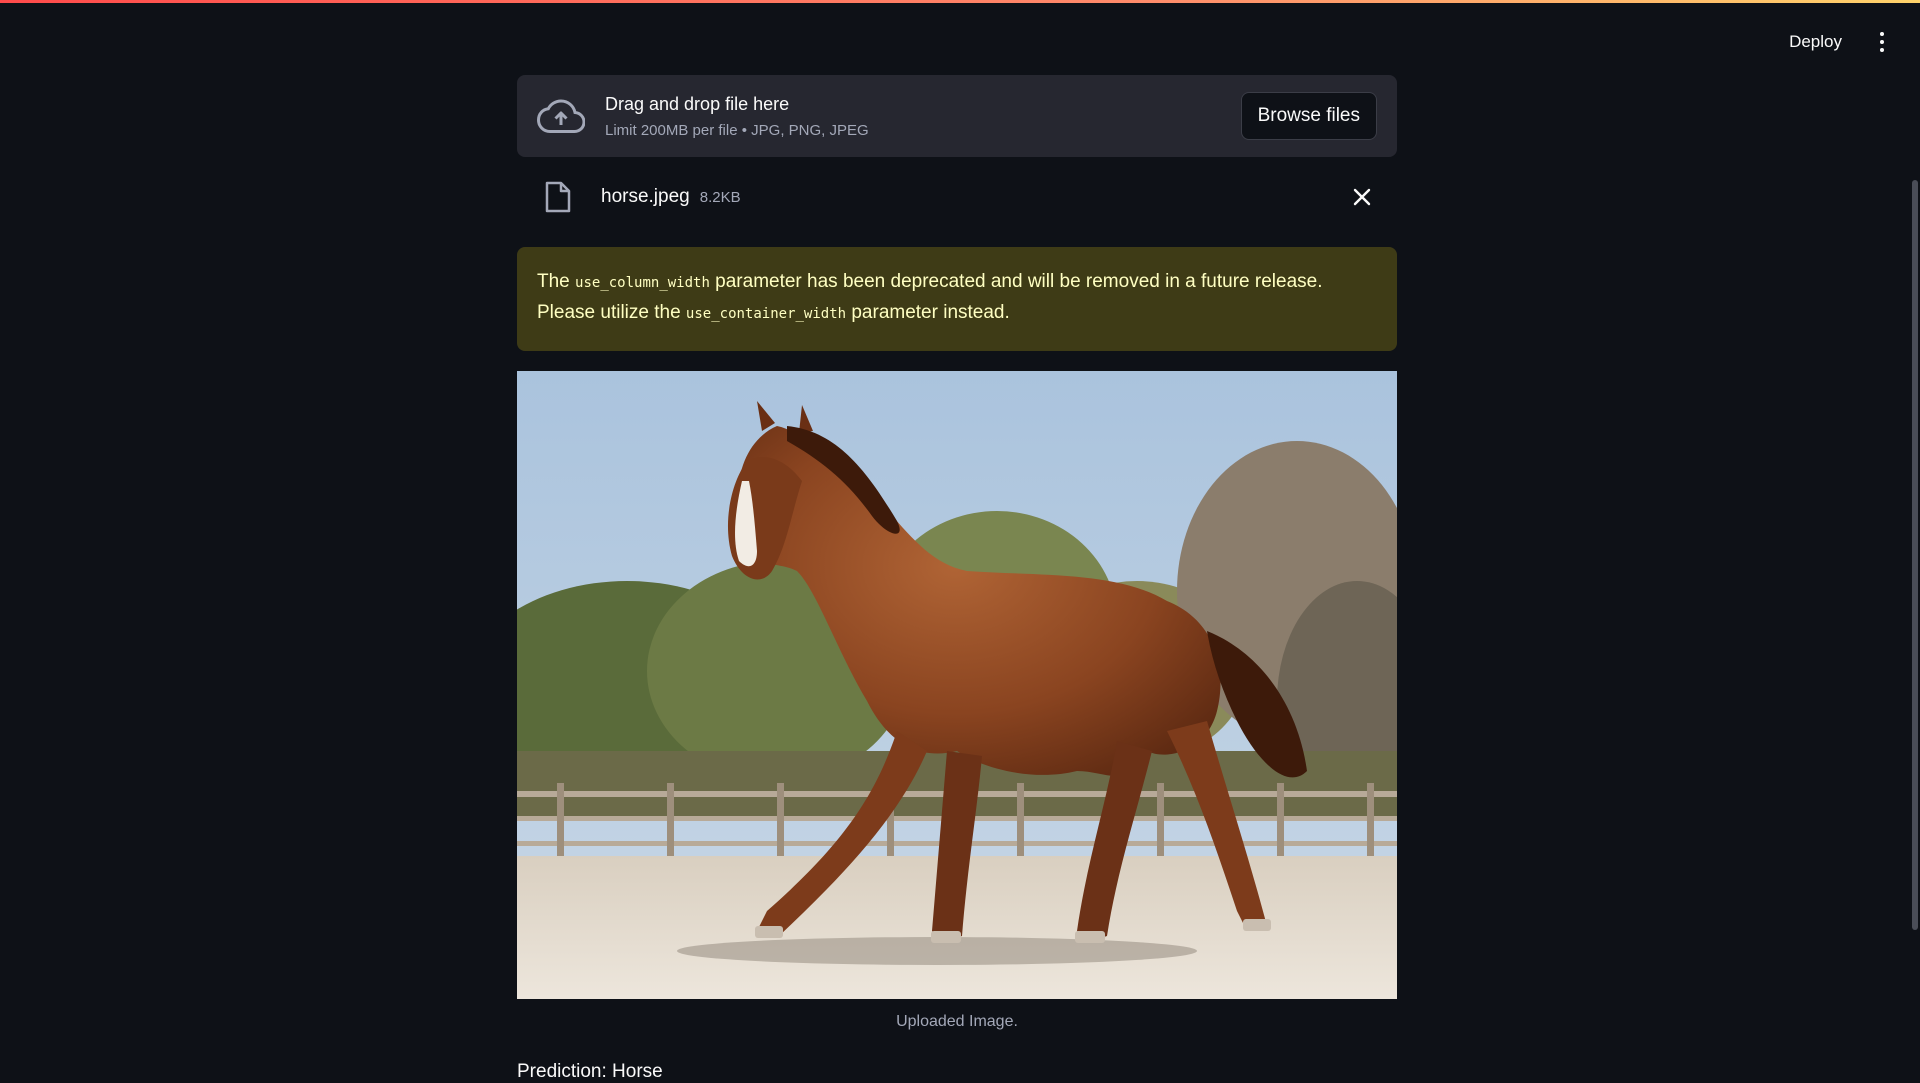 The height and width of the screenshot is (1083, 1920). What do you see at coordinates (556, 281) in the screenshot?
I see `warning-text: The` at bounding box center [556, 281].